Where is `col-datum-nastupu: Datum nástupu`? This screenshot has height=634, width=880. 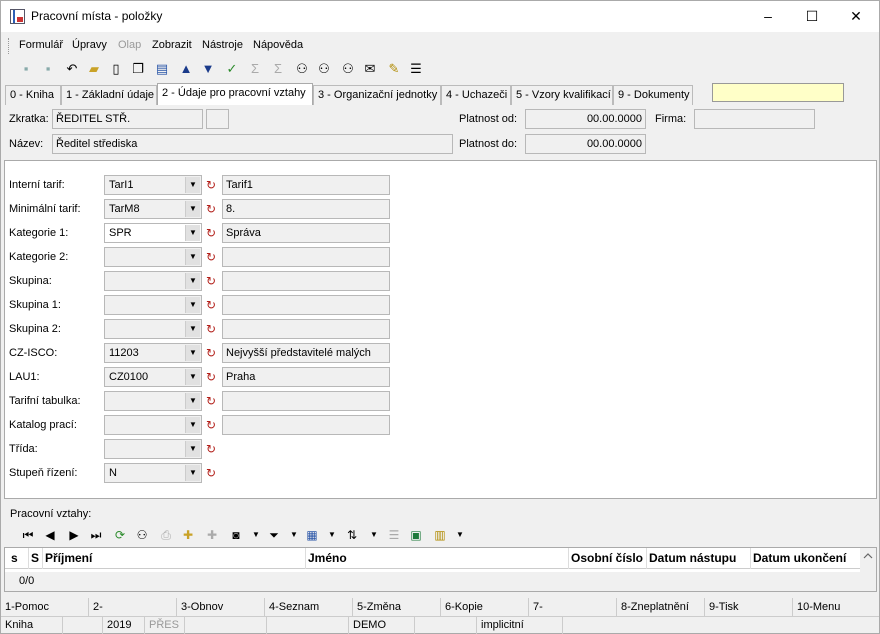
col-datum-nastupu: Datum nástupu is located at coordinates (699, 558).